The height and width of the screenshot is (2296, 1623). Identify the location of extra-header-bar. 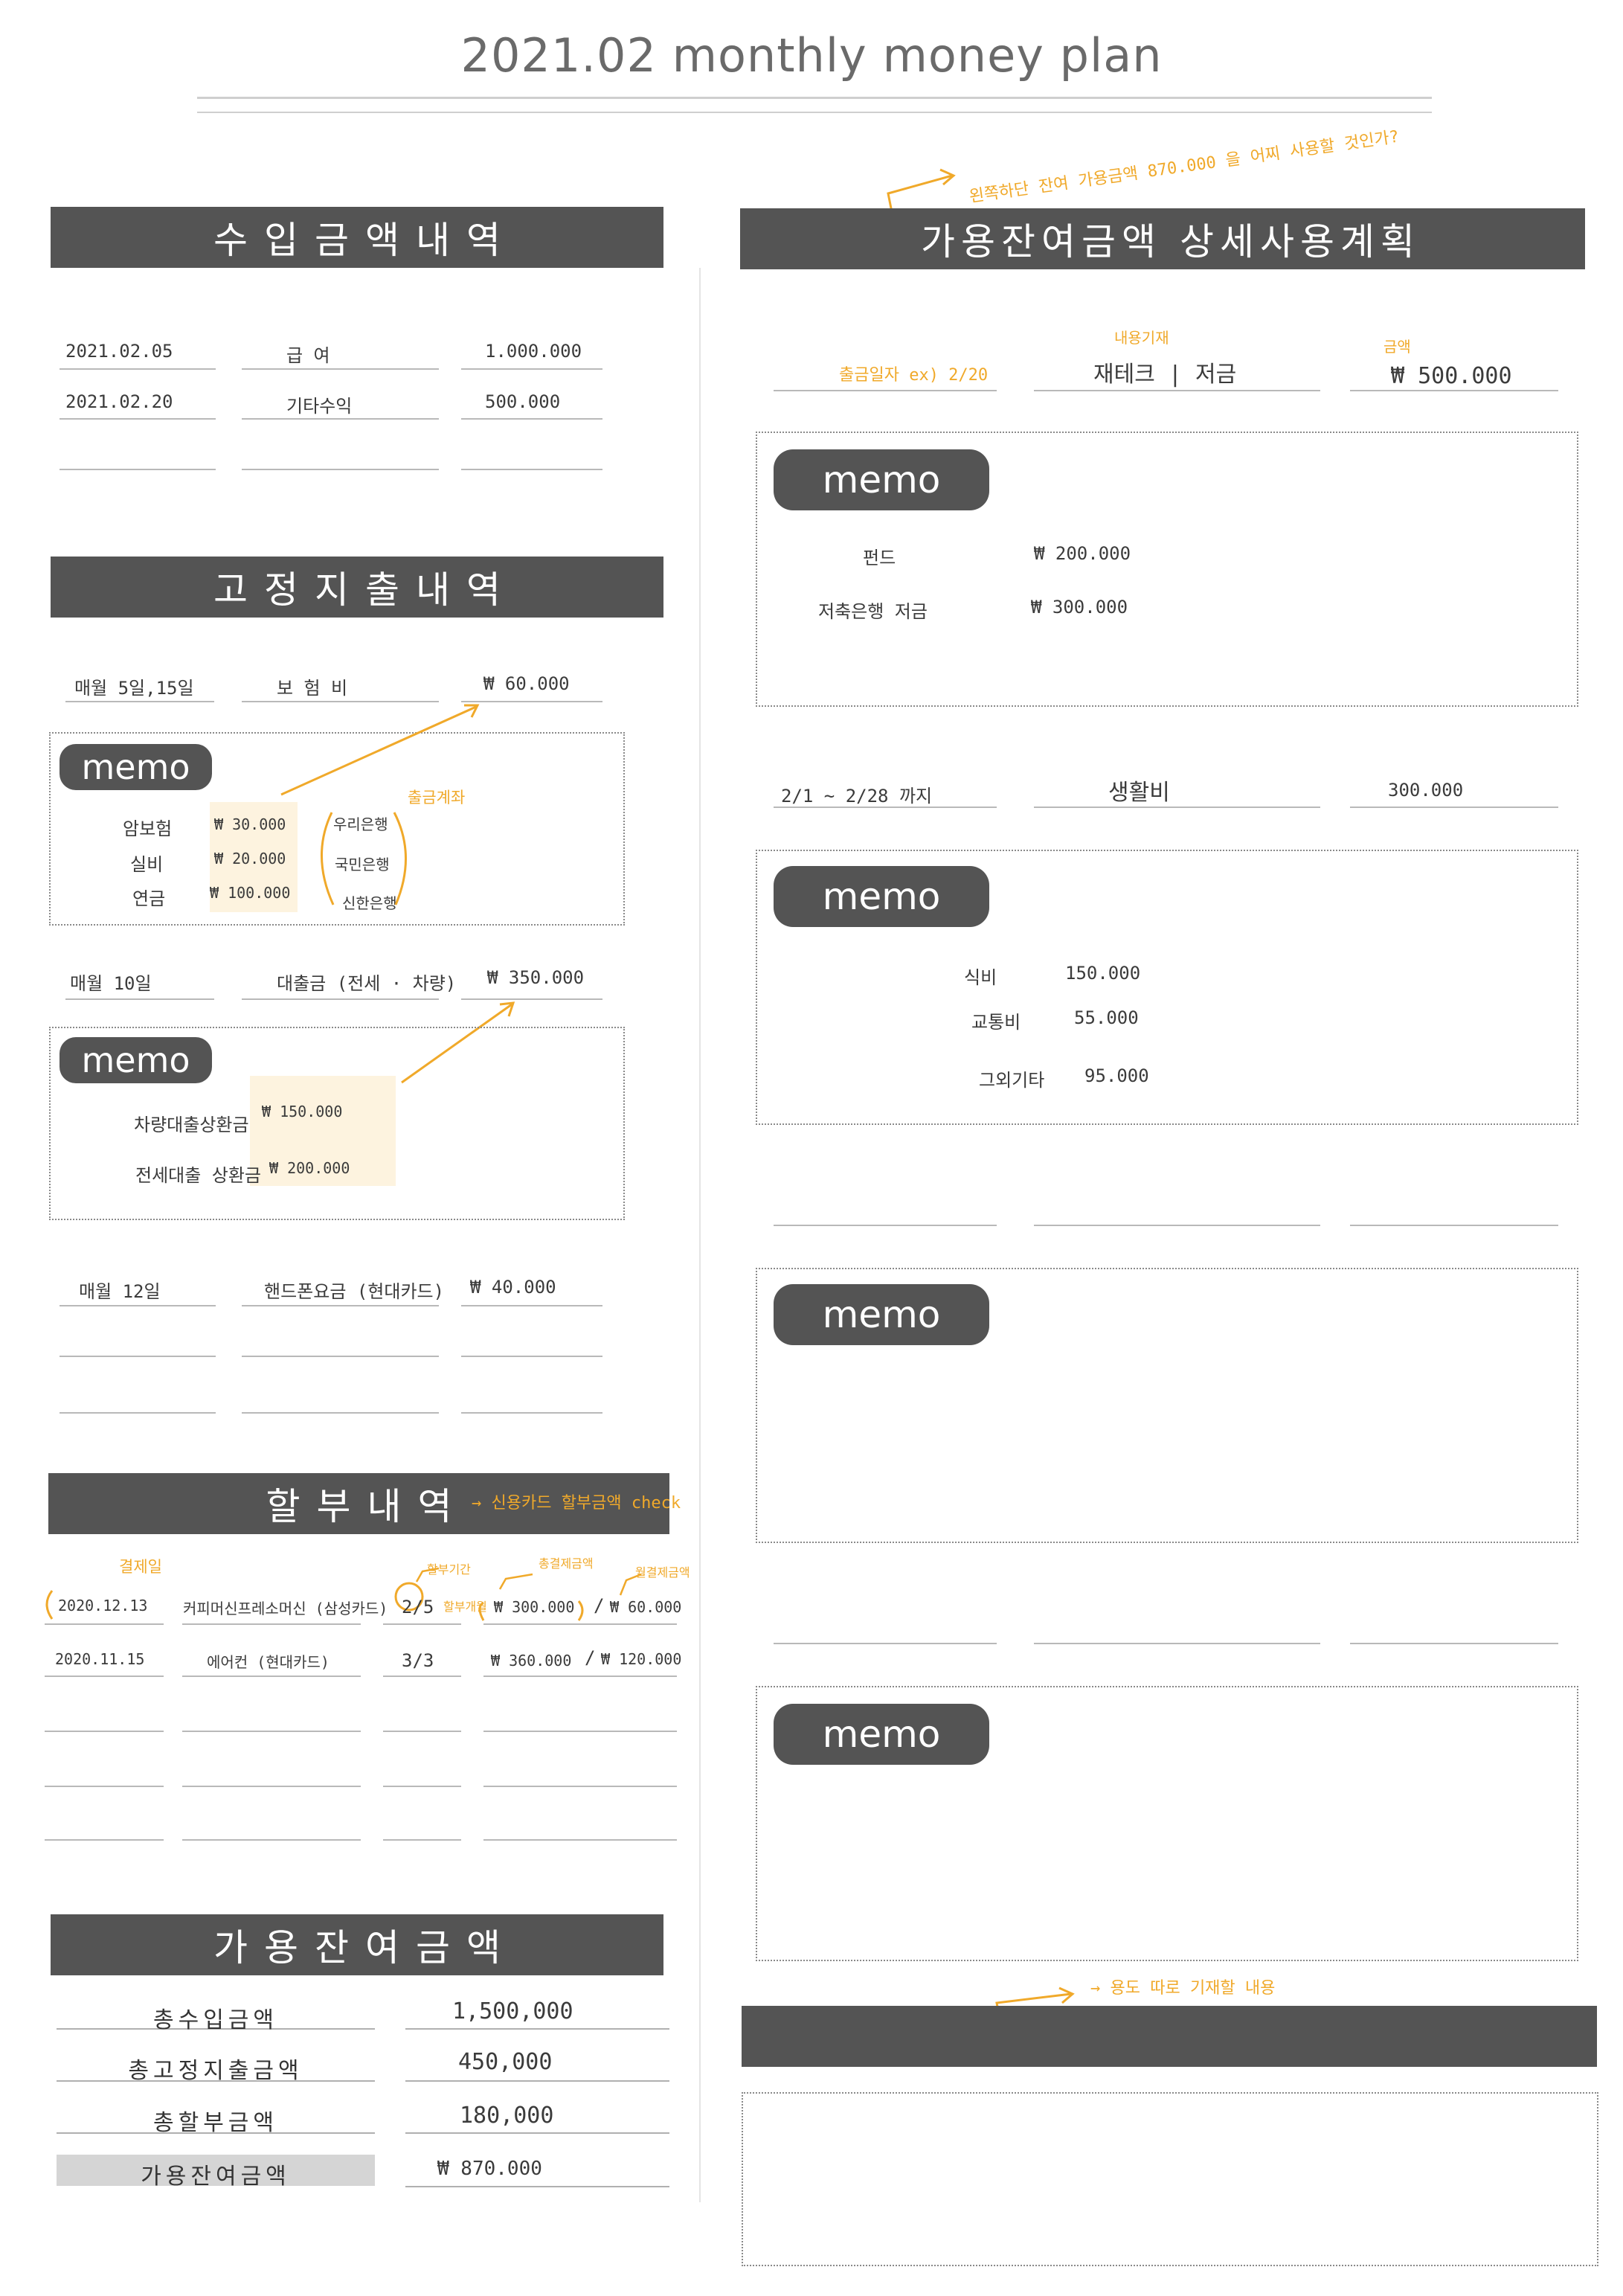
(1169, 2036).